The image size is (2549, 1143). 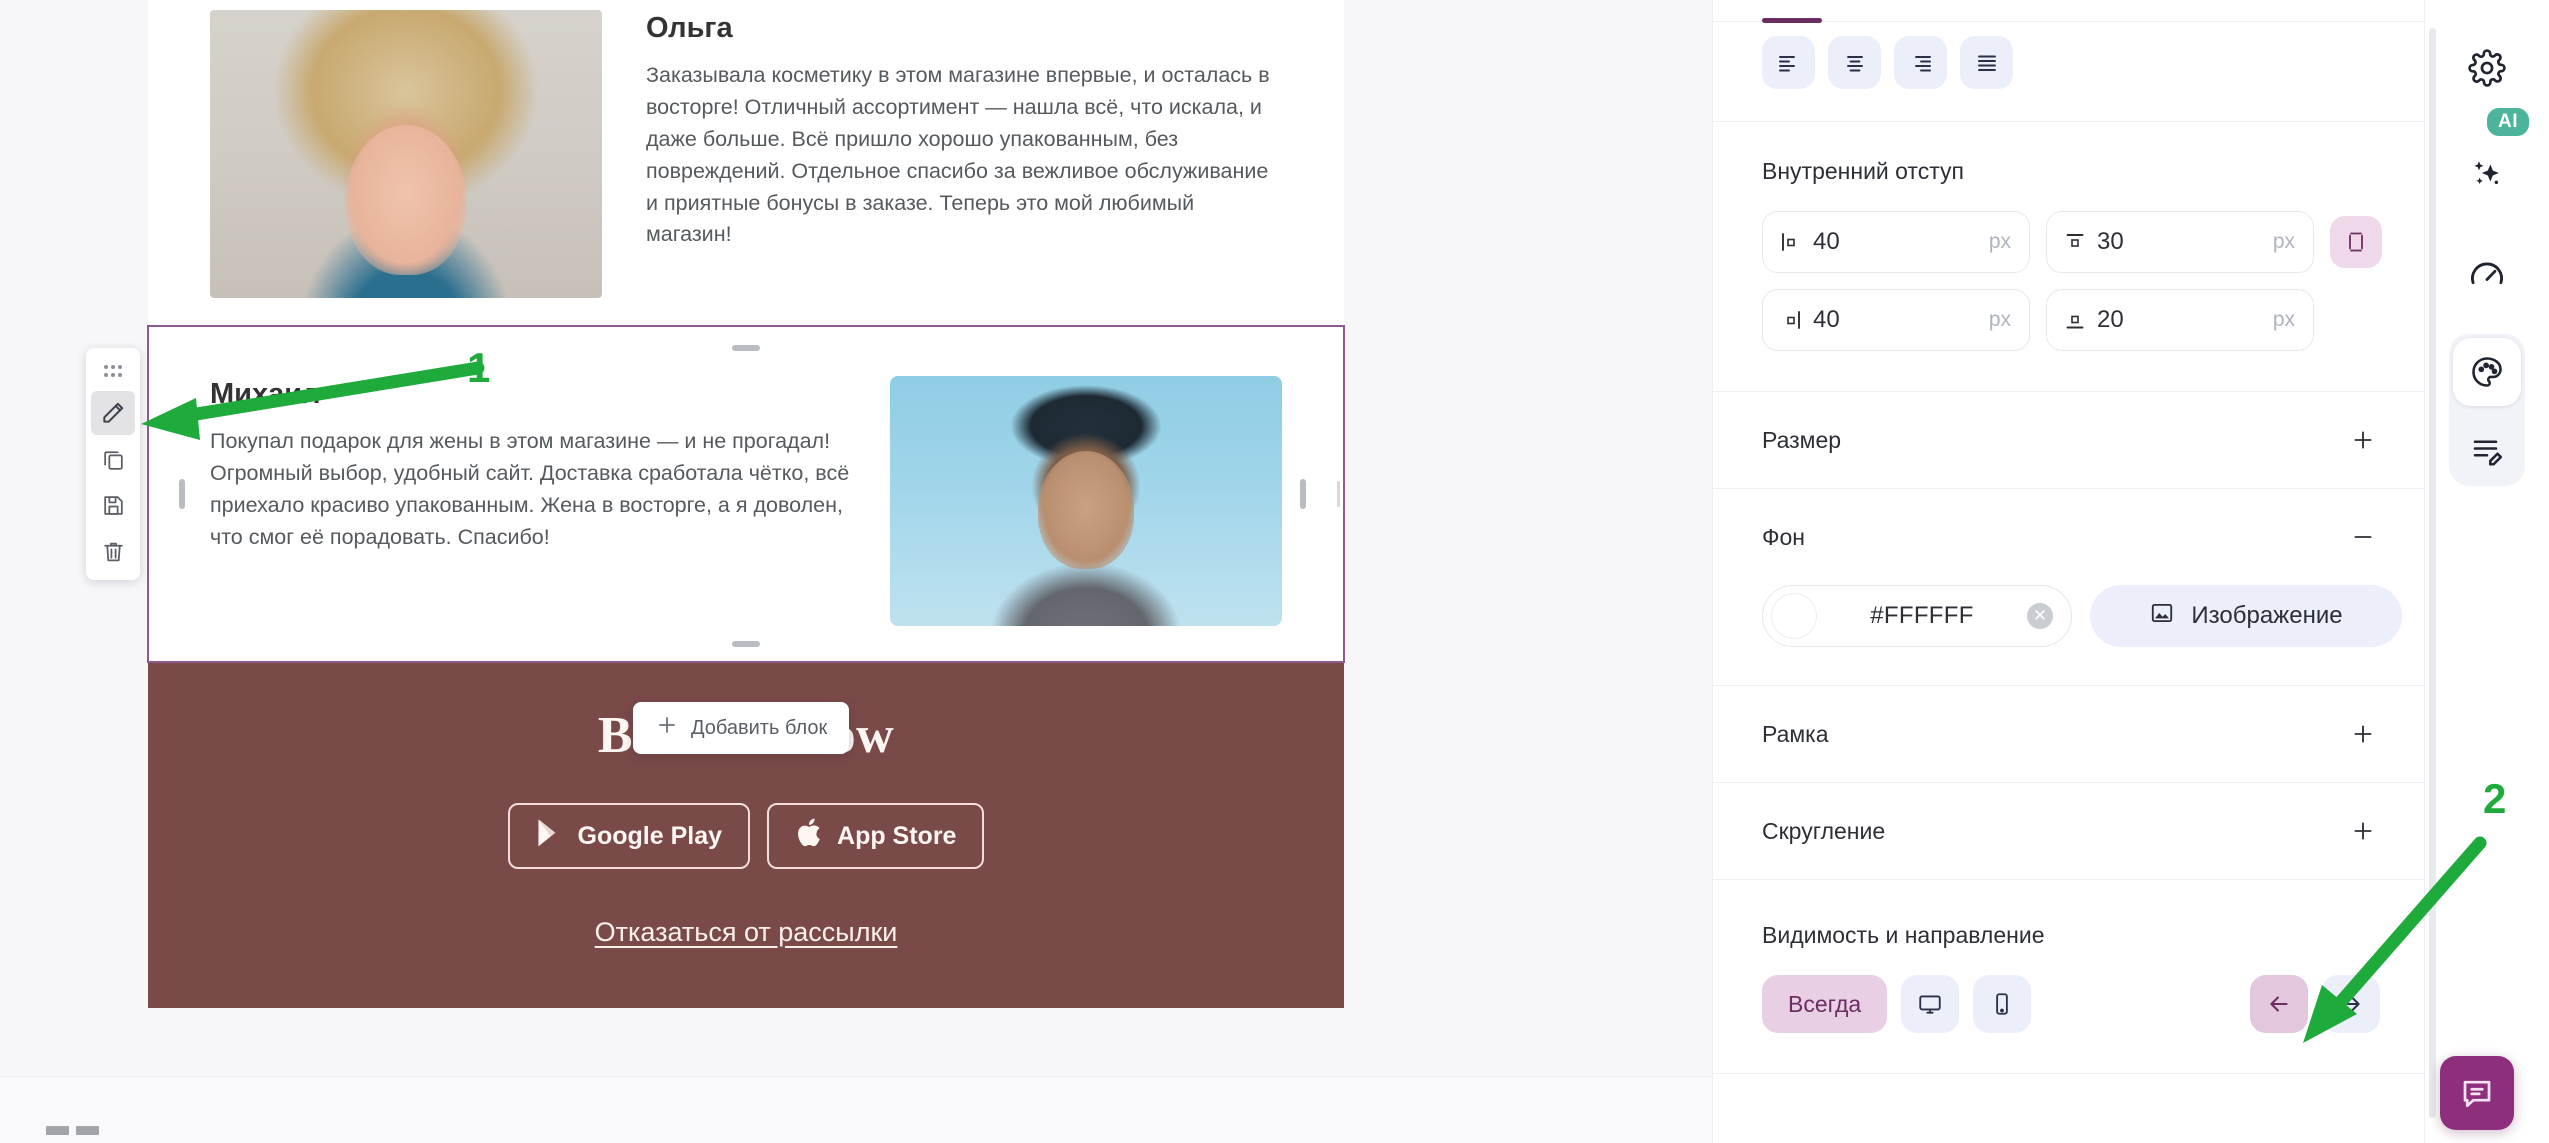 What do you see at coordinates (2487, 450) in the screenshot?
I see `content-edit-icon` at bounding box center [2487, 450].